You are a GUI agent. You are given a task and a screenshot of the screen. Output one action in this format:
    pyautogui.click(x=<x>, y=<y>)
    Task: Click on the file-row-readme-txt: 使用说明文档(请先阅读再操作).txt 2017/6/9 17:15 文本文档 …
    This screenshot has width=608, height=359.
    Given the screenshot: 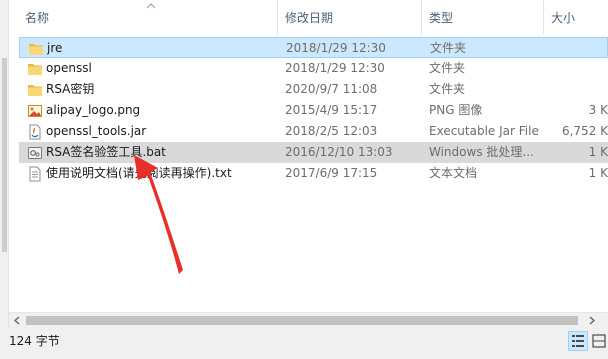 What is the action you would take?
    pyautogui.click(x=313, y=173)
    